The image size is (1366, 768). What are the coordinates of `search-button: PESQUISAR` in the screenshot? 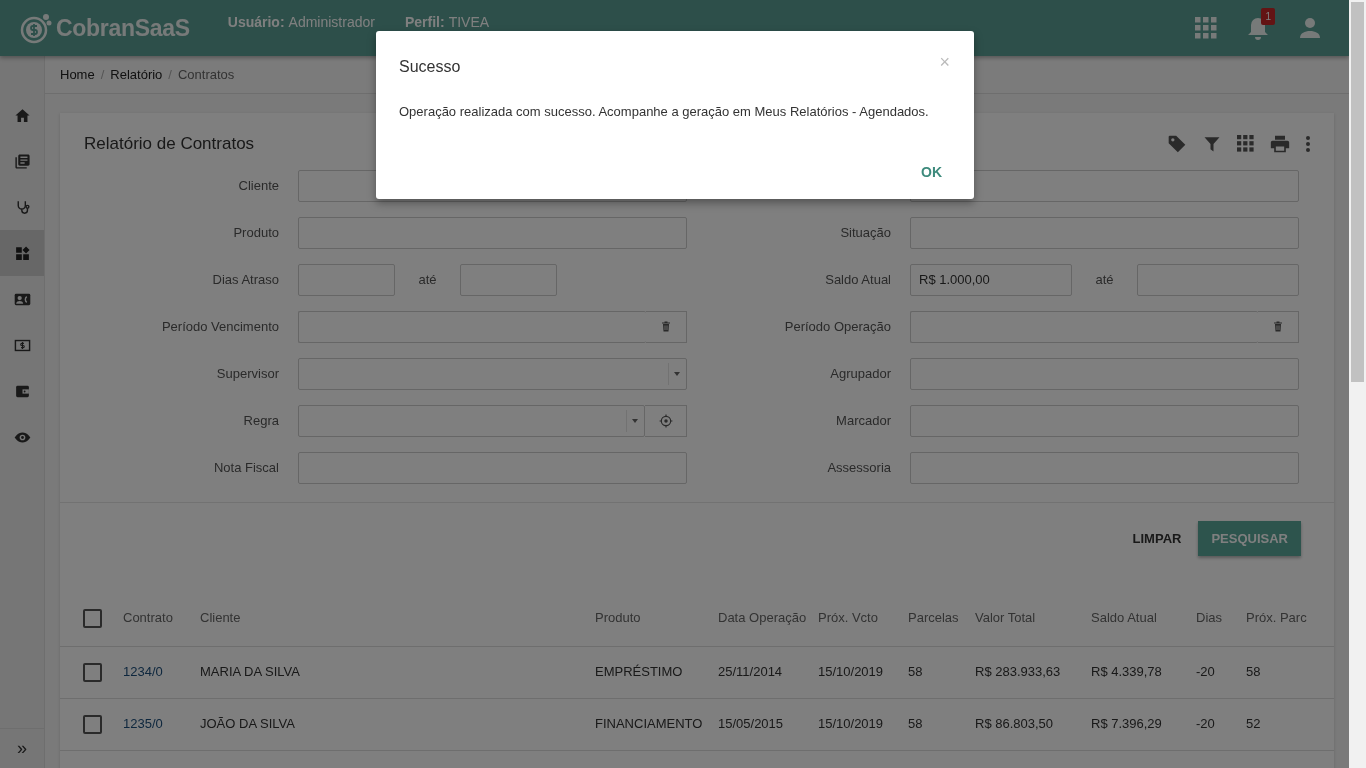 It's located at (1249, 538).